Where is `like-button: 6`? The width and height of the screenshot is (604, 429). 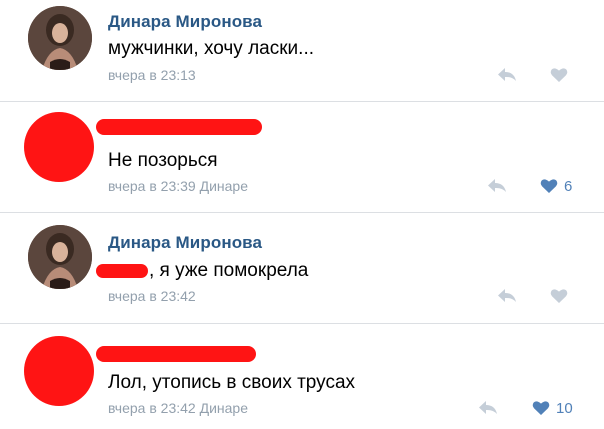 like-button: 6 is located at coordinates (556, 186).